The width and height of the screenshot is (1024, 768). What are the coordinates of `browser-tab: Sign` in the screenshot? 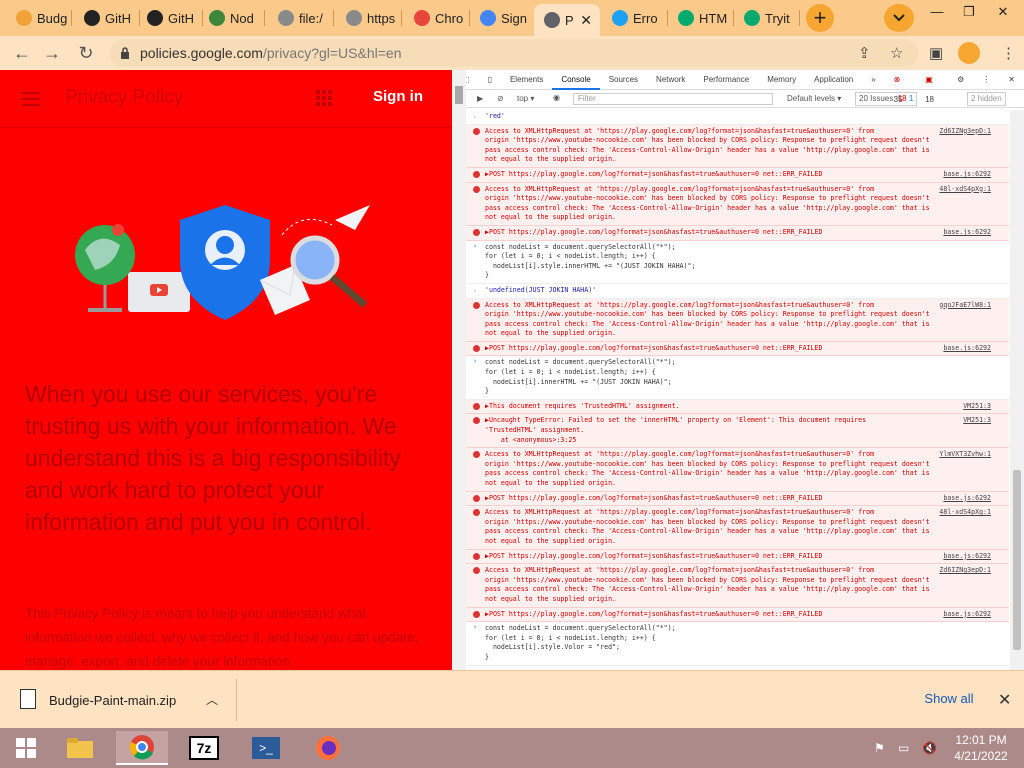 It's located at (503, 18).